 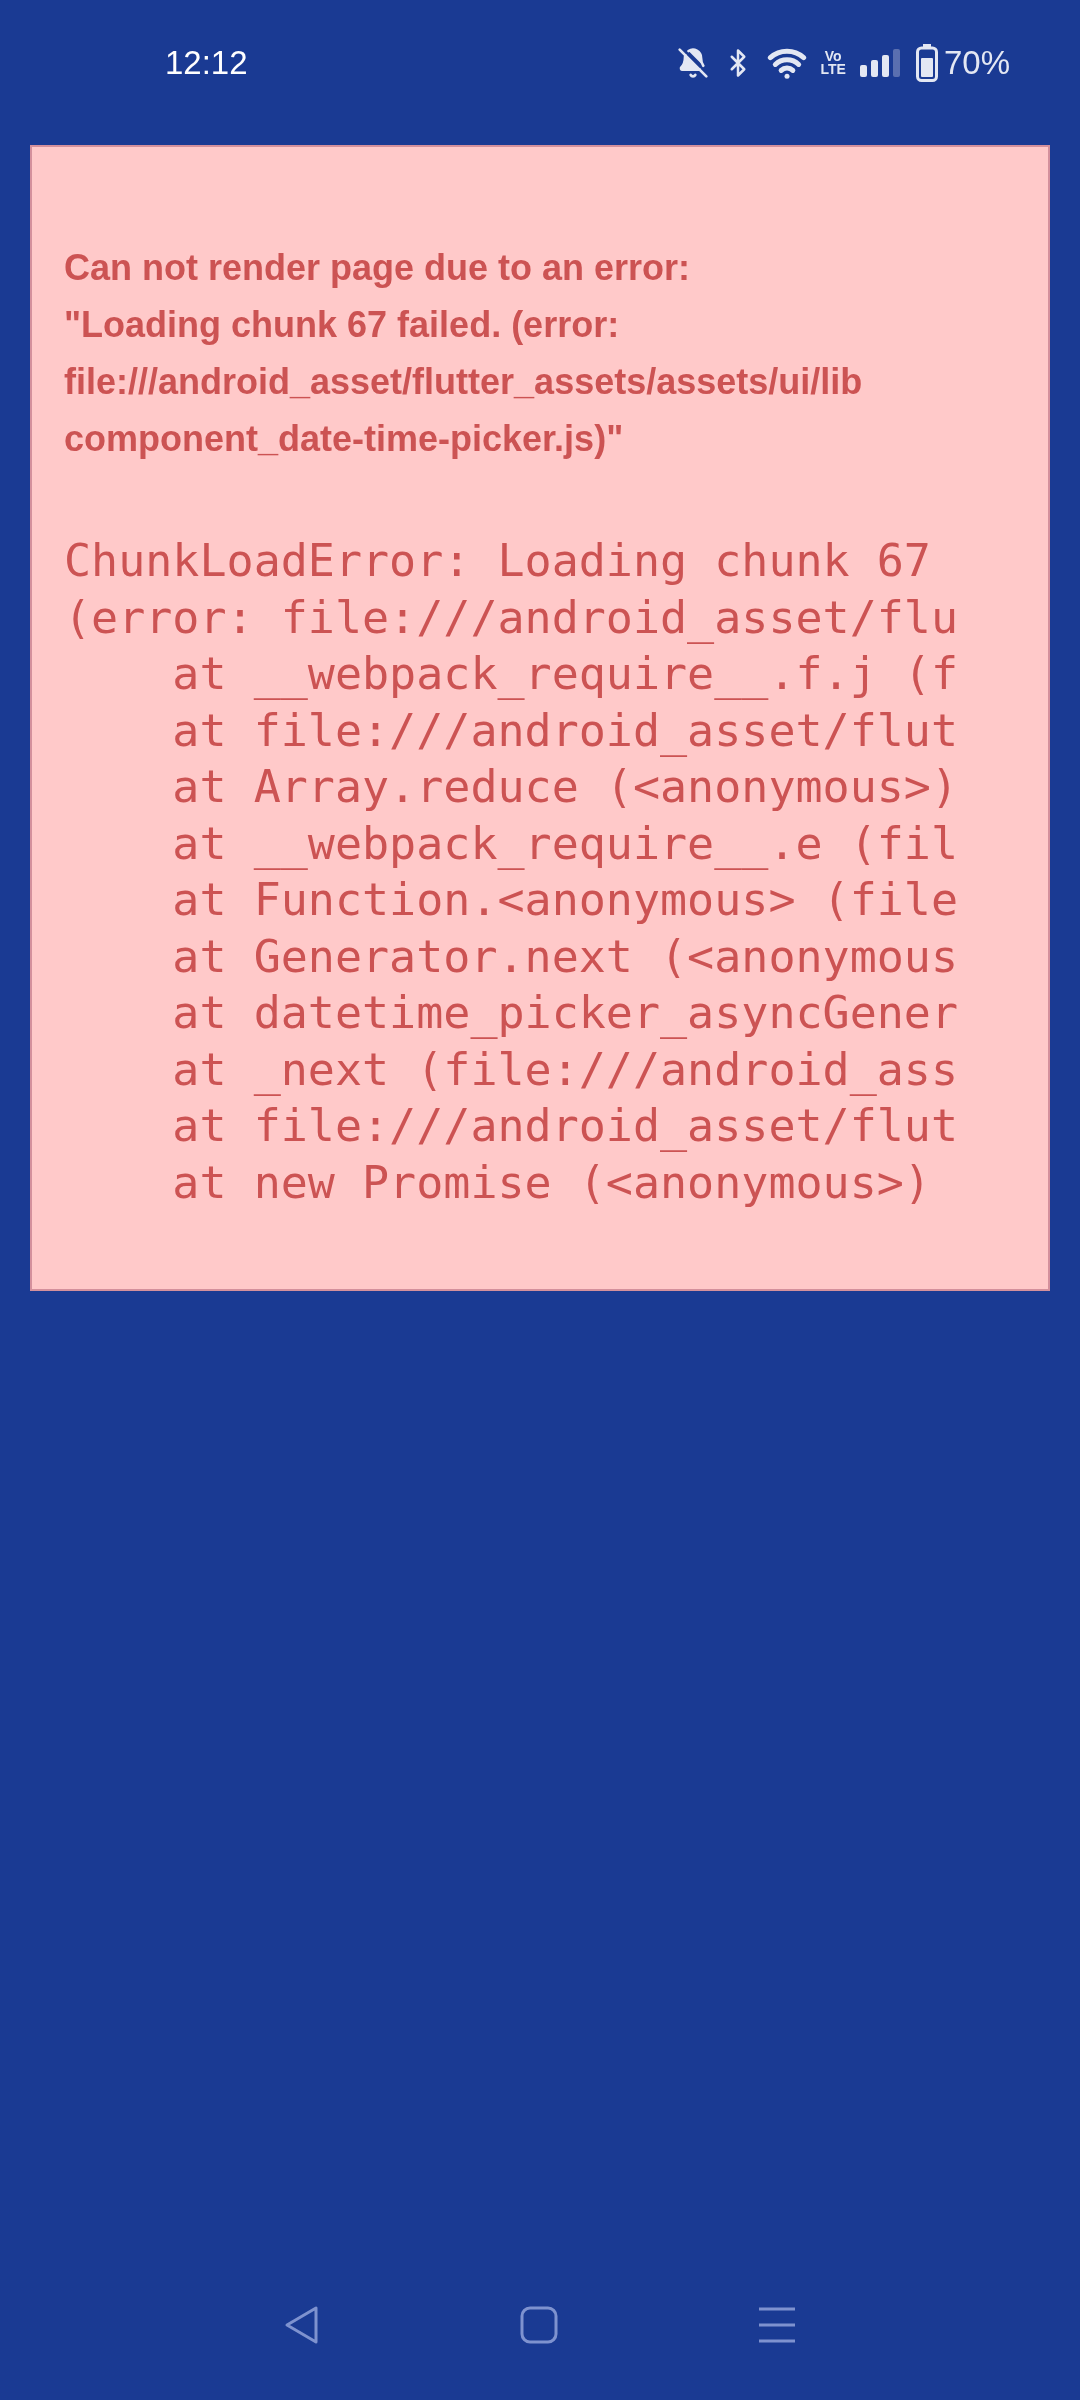 I want to click on bell-off-icon, so click(x=692, y=62).